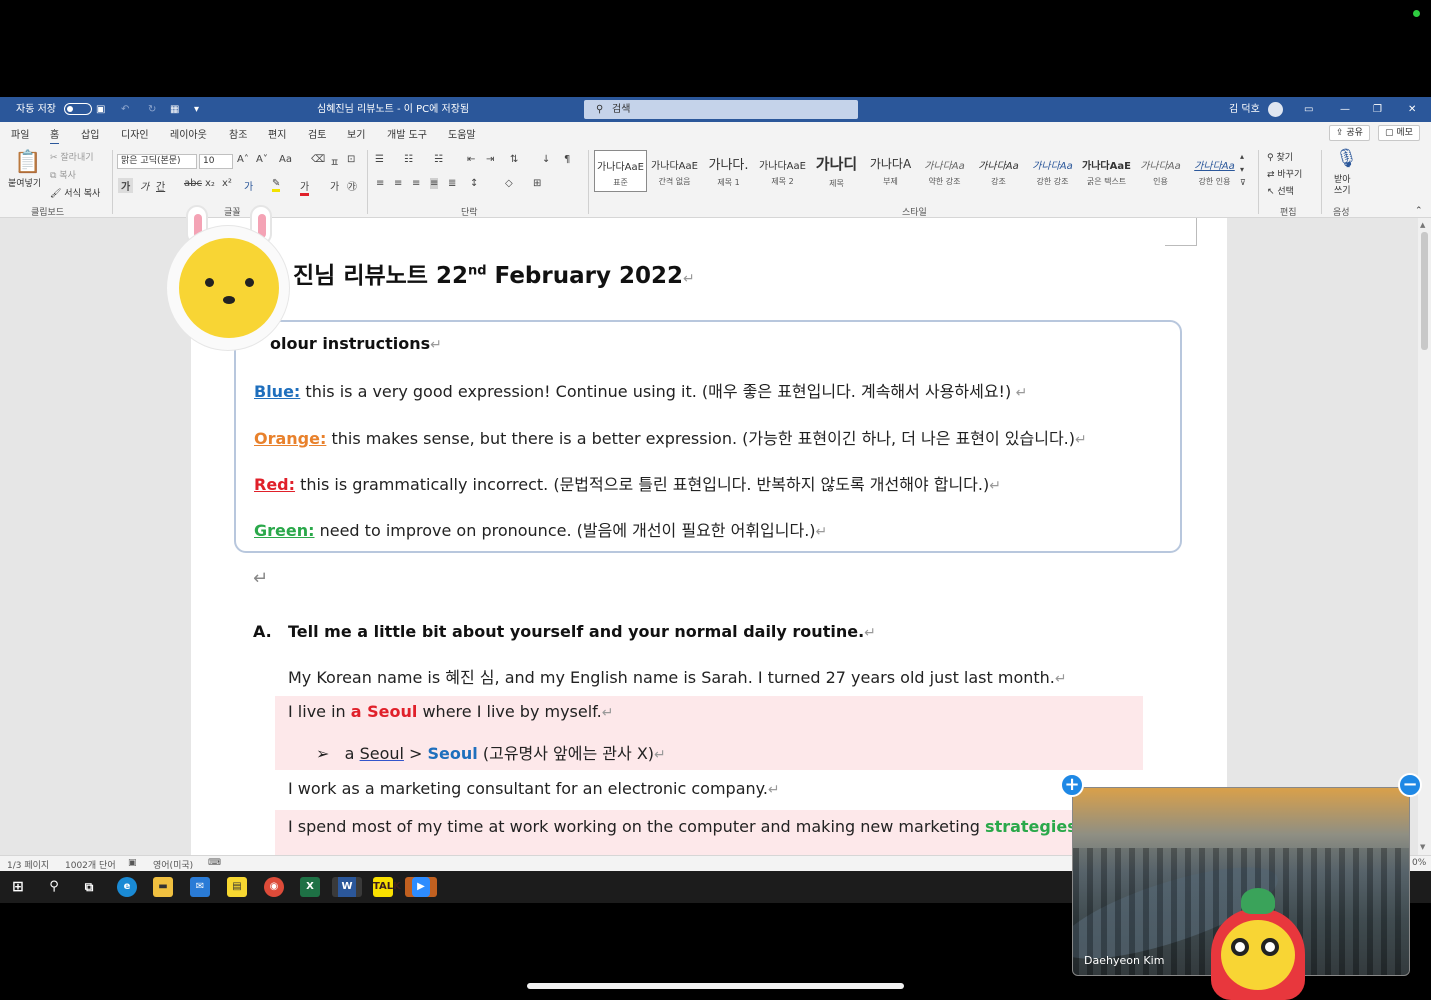  Describe the element at coordinates (1422, 847) in the screenshot. I see `scroll-down-icon: ▼` at that location.